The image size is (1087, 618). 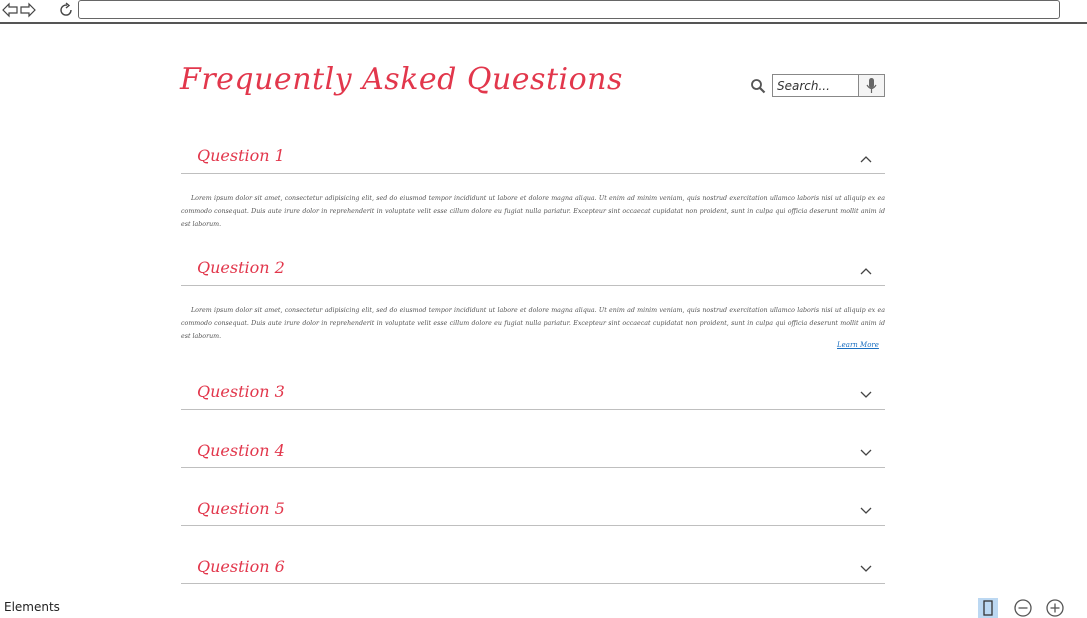 What do you see at coordinates (533, 158) in the screenshot?
I see `faq-question-1: Question 1` at bounding box center [533, 158].